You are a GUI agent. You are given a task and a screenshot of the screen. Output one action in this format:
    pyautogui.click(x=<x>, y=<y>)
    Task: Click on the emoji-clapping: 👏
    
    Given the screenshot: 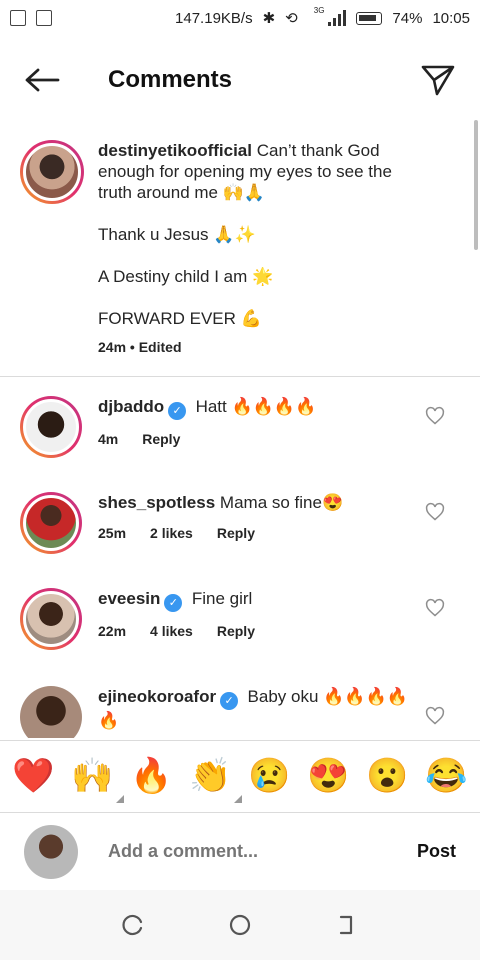 What is the action you would take?
    pyautogui.click(x=215, y=781)
    